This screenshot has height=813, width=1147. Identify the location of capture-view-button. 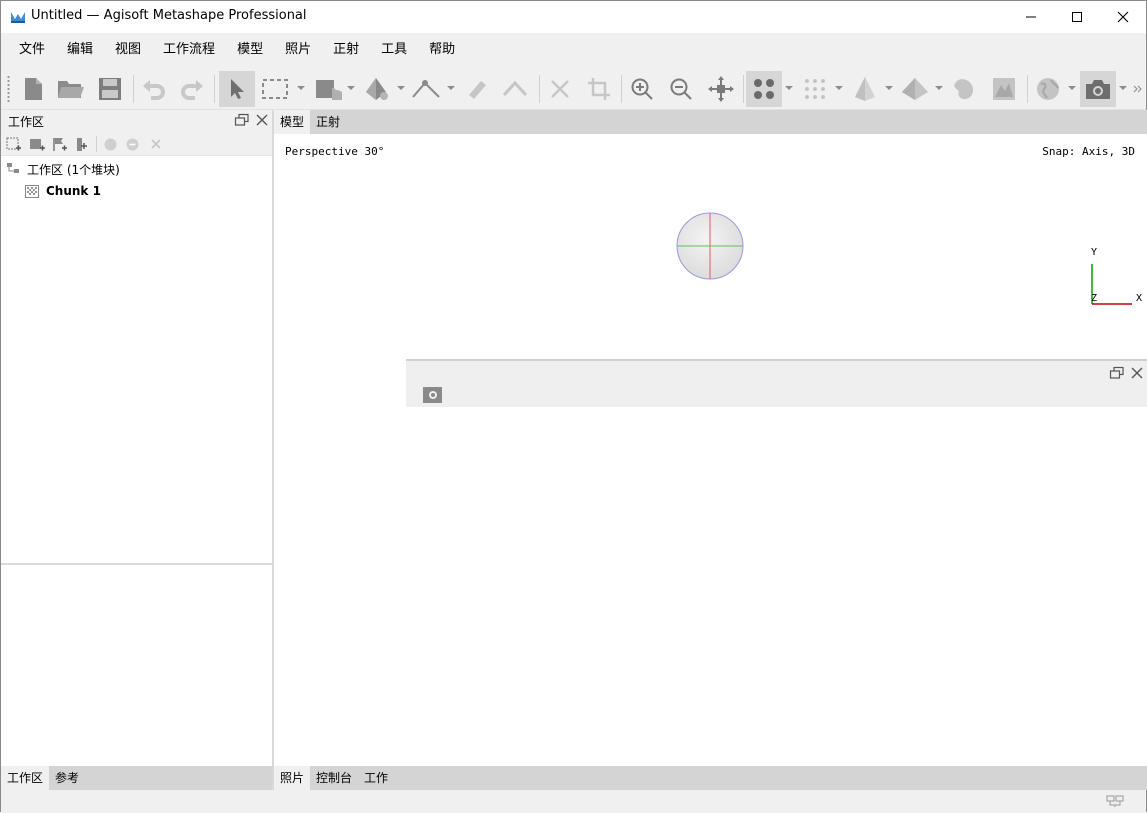
(1098, 89).